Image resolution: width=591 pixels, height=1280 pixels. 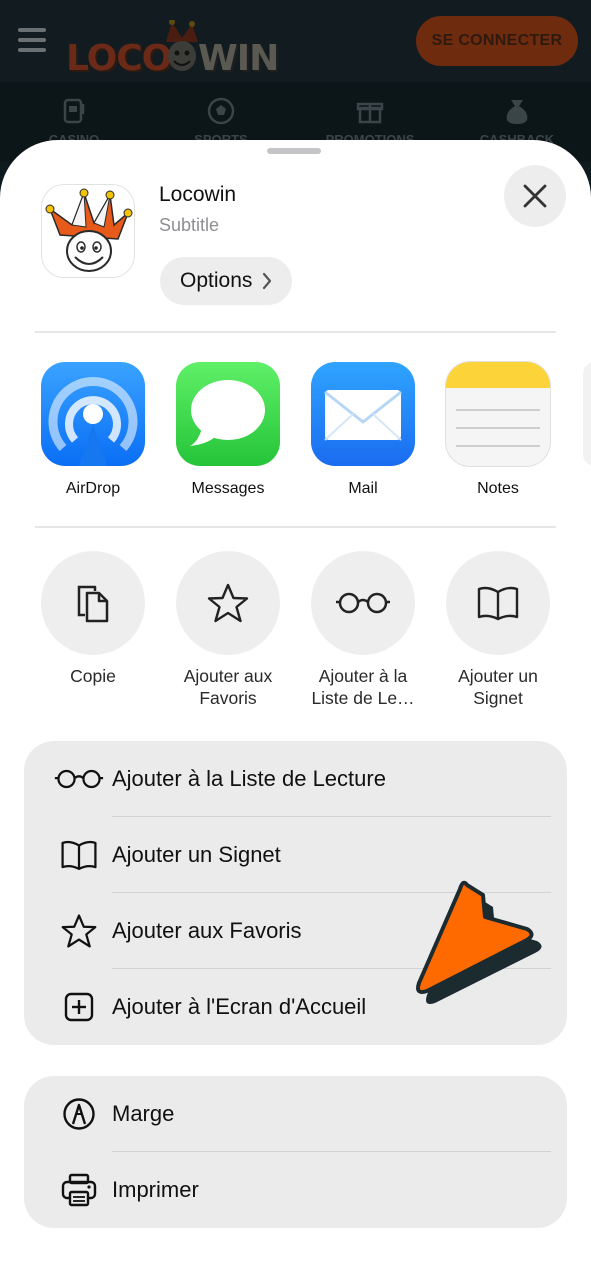 What do you see at coordinates (196, 854) in the screenshot?
I see `row-label: Ajouter un Signet` at bounding box center [196, 854].